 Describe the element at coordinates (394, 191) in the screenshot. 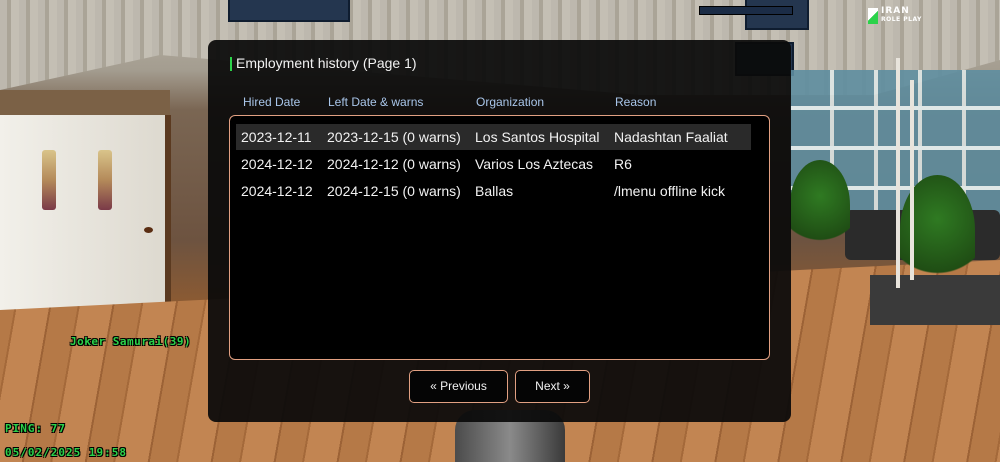

I see `cell-left-date: 2024-12-15 (0 warns)` at that location.